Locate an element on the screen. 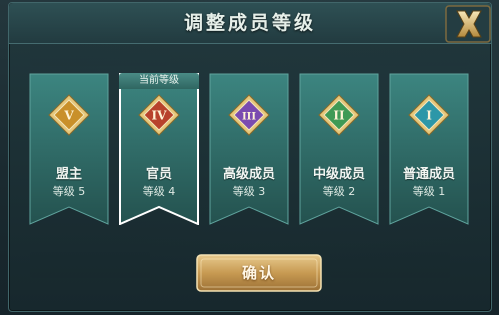 The image size is (499, 315). rank-numeral: I is located at coordinates (429, 116).